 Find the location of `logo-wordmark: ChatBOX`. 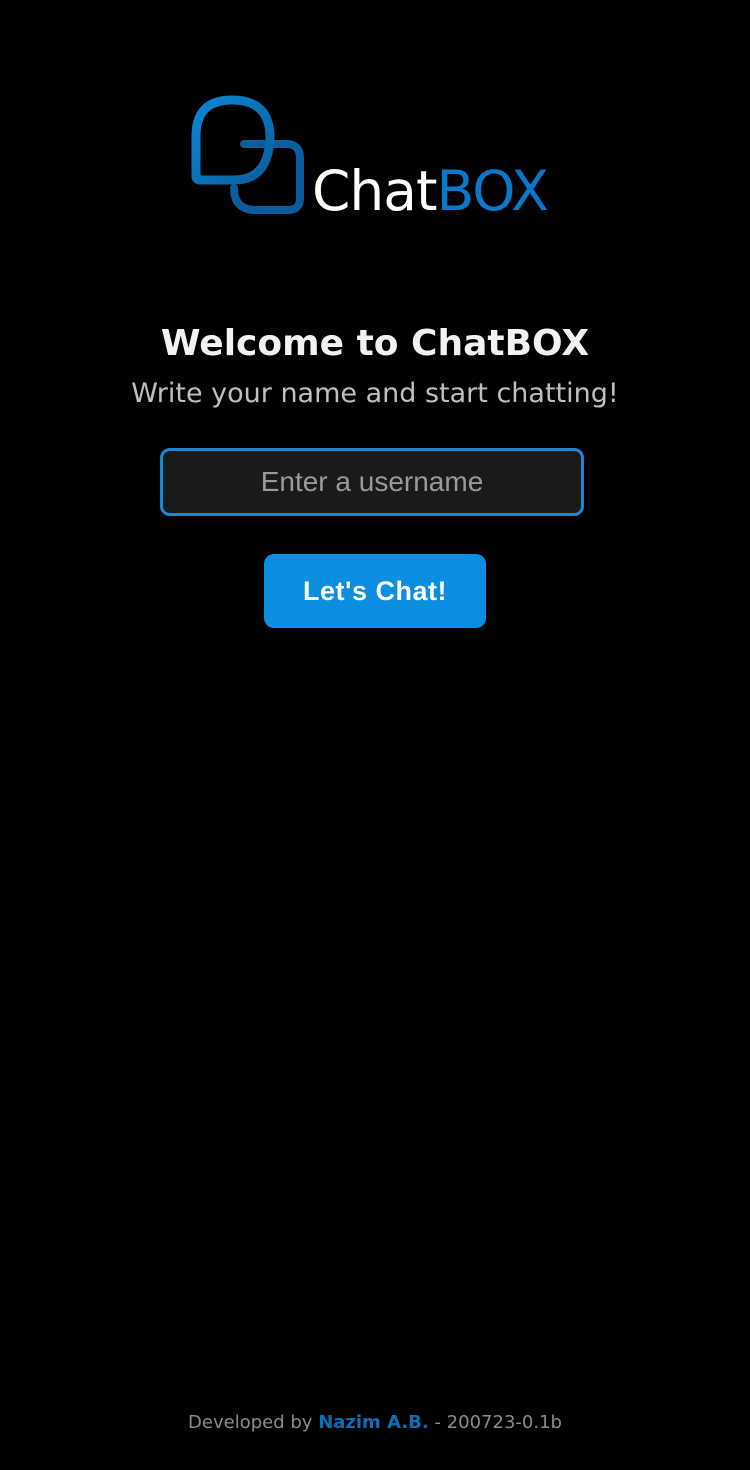

logo-wordmark: ChatBOX is located at coordinates (430, 191).